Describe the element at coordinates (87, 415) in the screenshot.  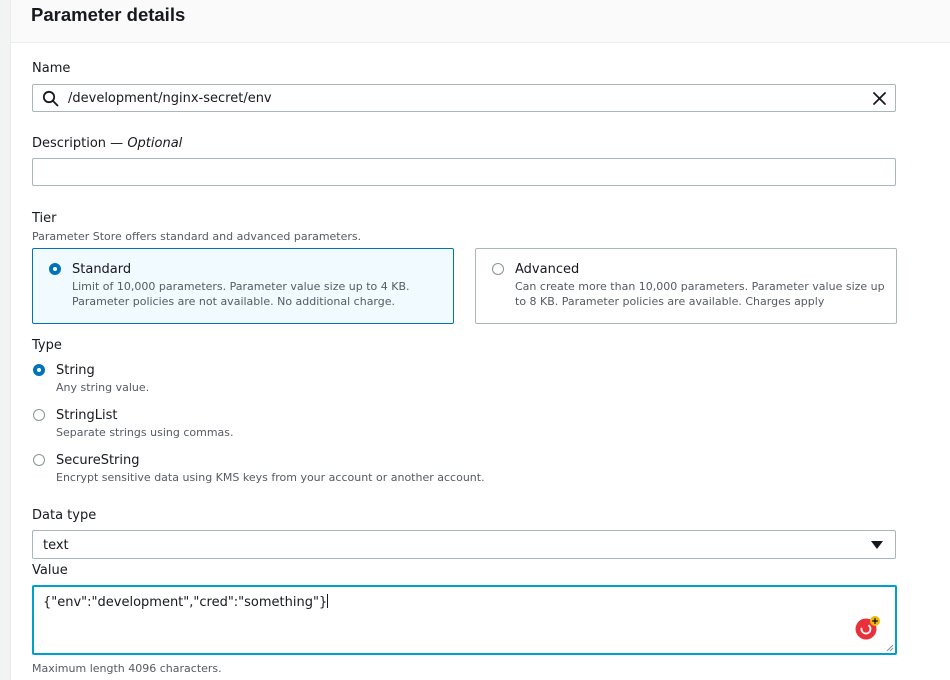
I see `stringlist-title: StringList` at that location.